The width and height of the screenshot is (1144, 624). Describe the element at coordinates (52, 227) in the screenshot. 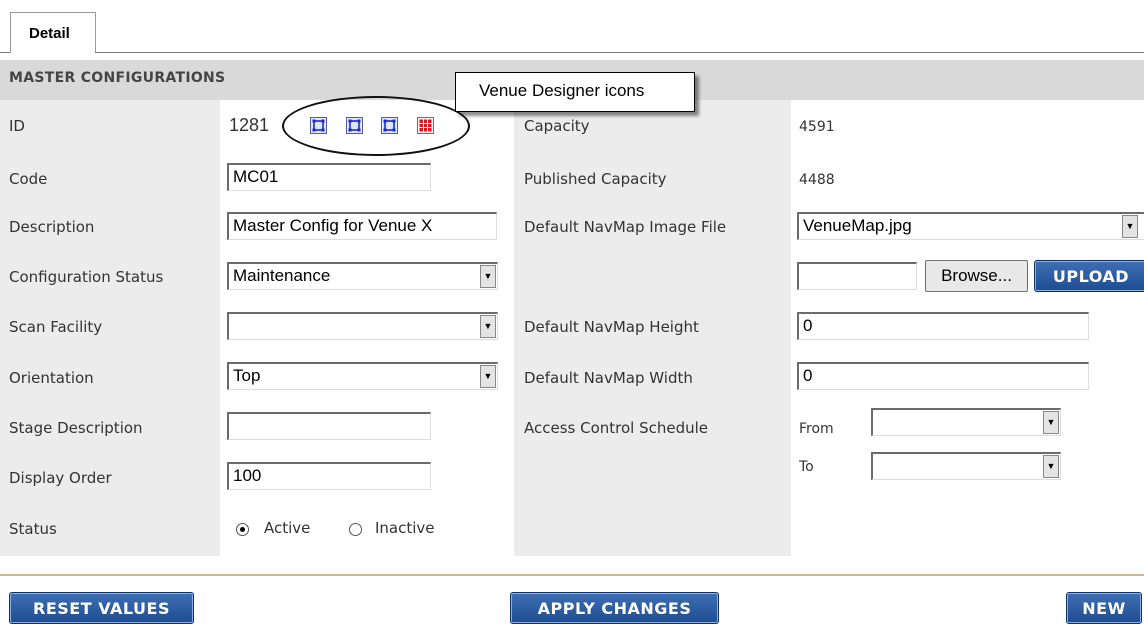

I see `description-label: Description` at that location.